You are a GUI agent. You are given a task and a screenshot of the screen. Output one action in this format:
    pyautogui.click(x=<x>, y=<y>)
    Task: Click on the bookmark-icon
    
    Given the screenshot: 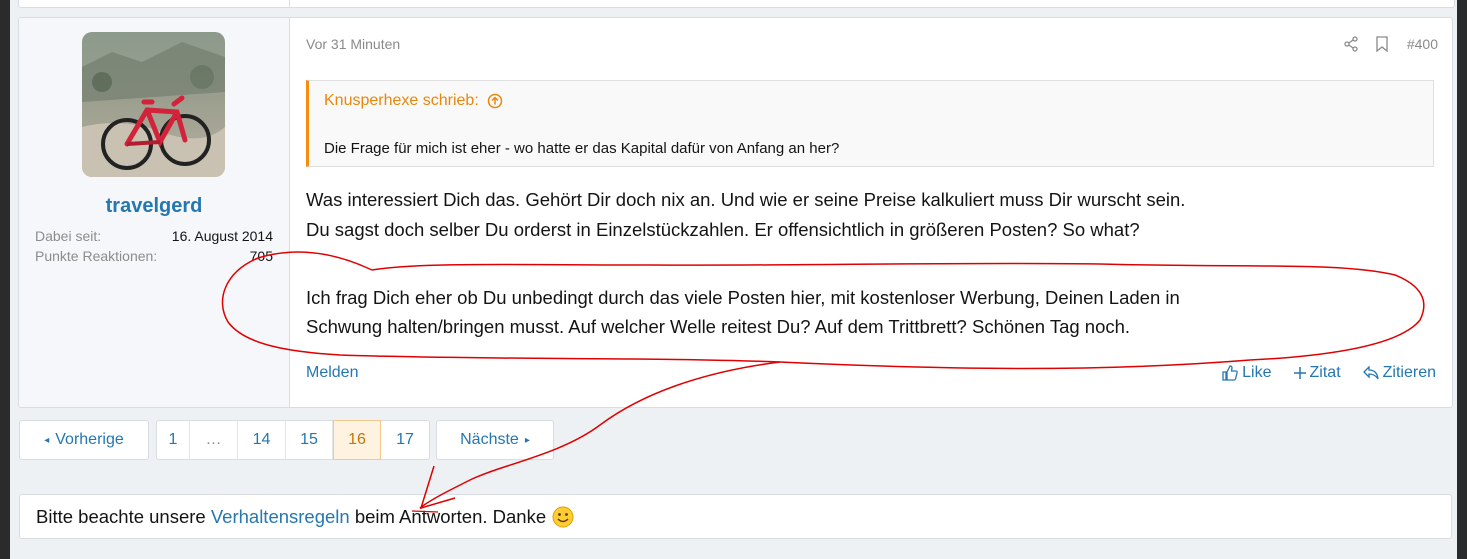 What is the action you would take?
    pyautogui.click(x=1382, y=44)
    